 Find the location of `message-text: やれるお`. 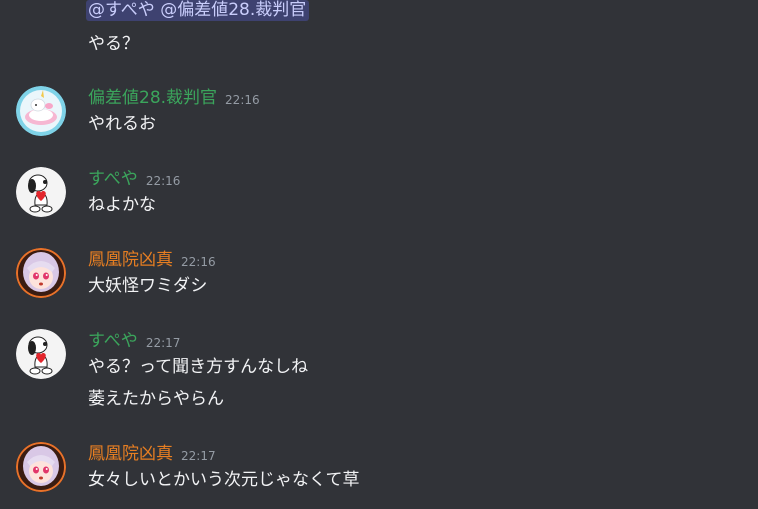

message-text: やれるお is located at coordinates (122, 124).